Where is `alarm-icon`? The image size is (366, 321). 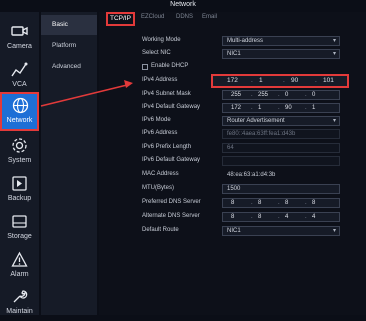
alarm-icon is located at coordinates (19, 259).